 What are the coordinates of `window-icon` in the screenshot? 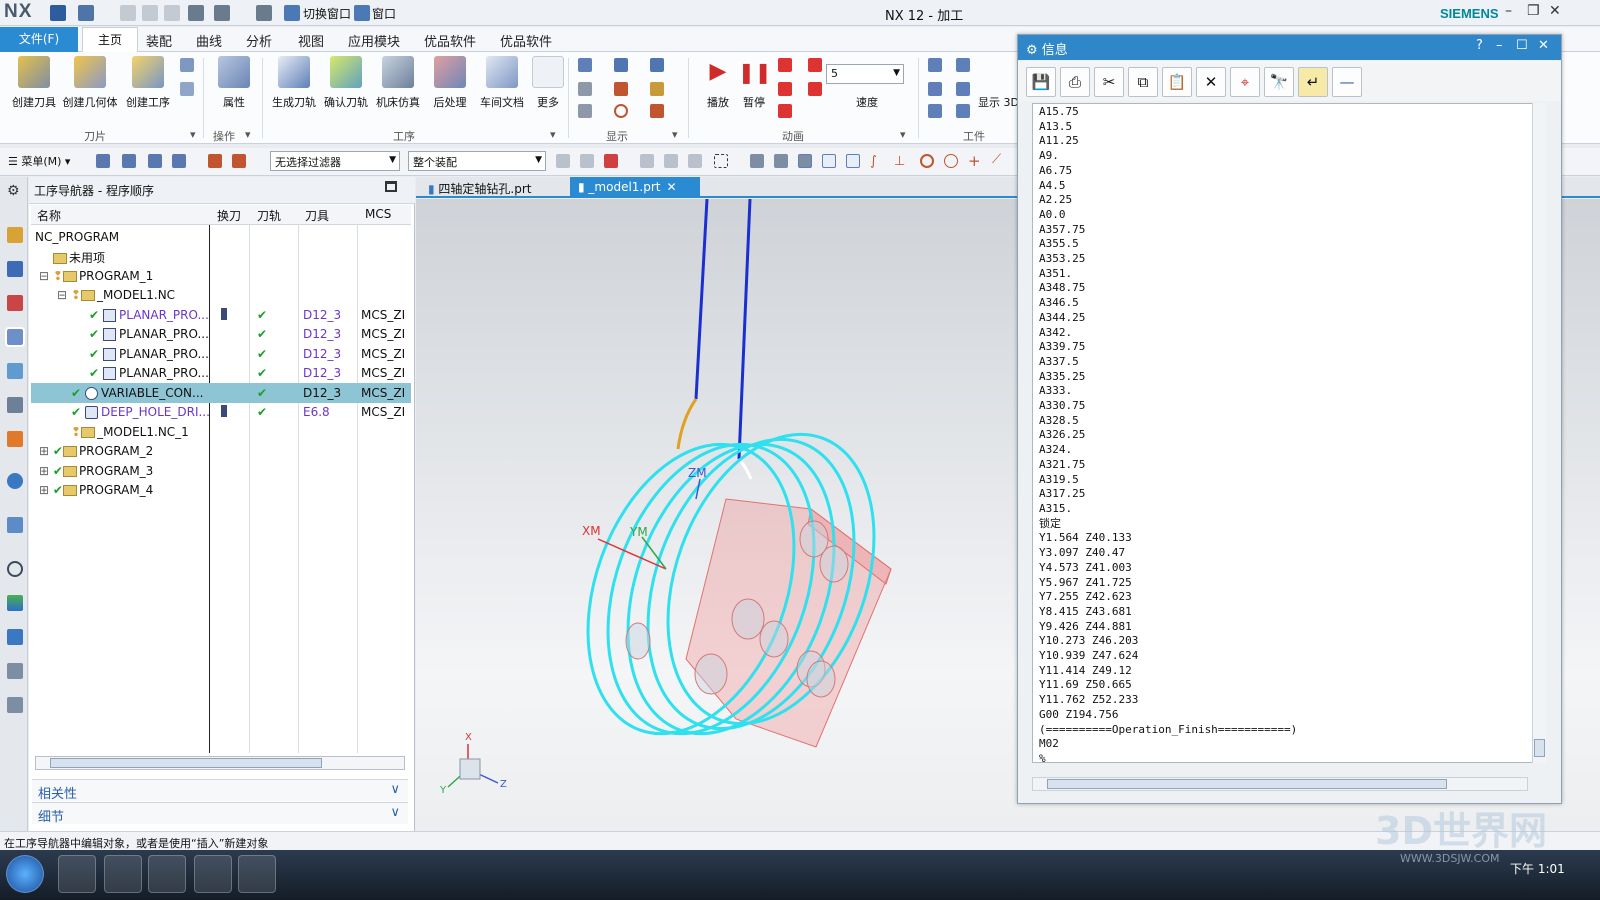 It's located at (362, 13).